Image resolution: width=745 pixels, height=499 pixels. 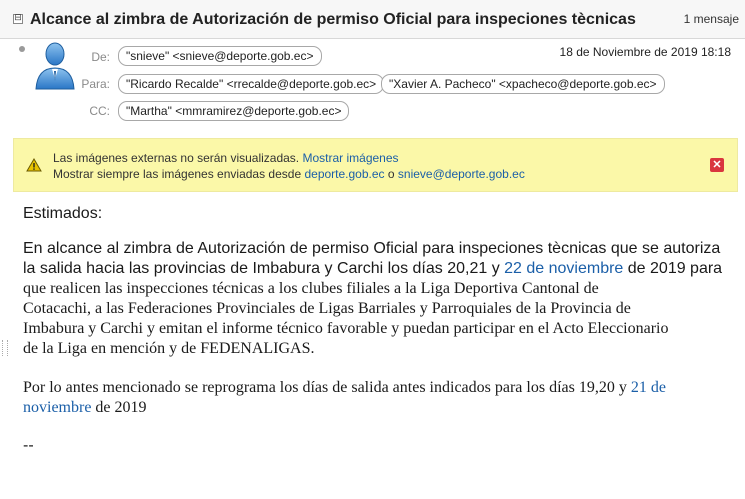 I want to click on pane-resize-handle, so click(x=5, y=348).